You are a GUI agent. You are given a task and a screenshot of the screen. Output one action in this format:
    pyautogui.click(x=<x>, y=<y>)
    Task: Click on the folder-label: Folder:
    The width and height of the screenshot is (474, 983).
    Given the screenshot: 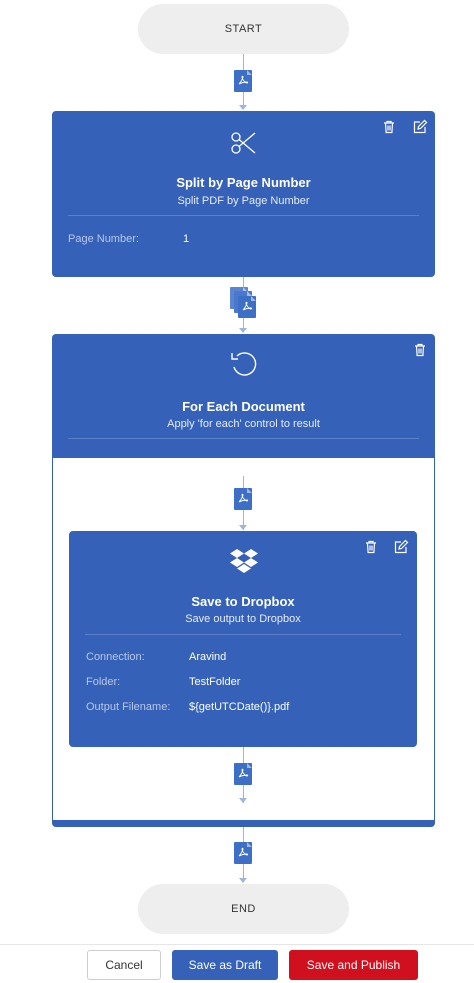 What is the action you would take?
    pyautogui.click(x=103, y=682)
    